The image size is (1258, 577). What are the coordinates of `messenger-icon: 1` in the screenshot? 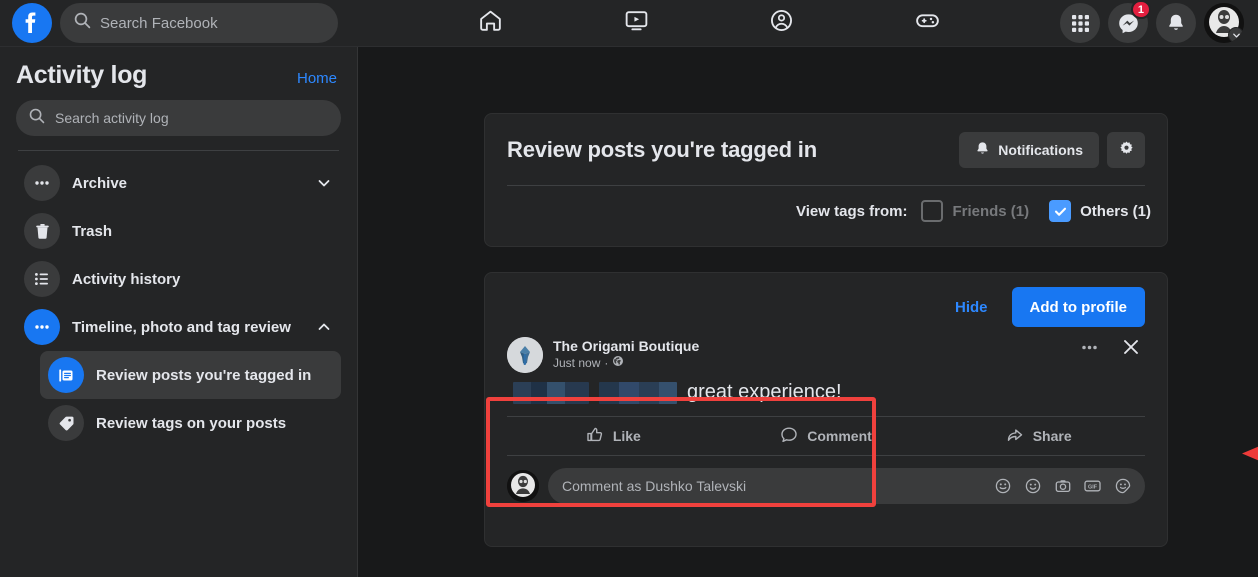 It's located at (1129, 21).